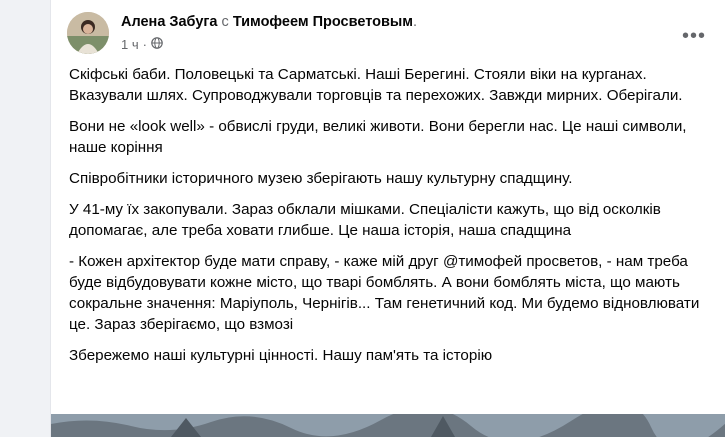  I want to click on post-photo, so click(388, 425).